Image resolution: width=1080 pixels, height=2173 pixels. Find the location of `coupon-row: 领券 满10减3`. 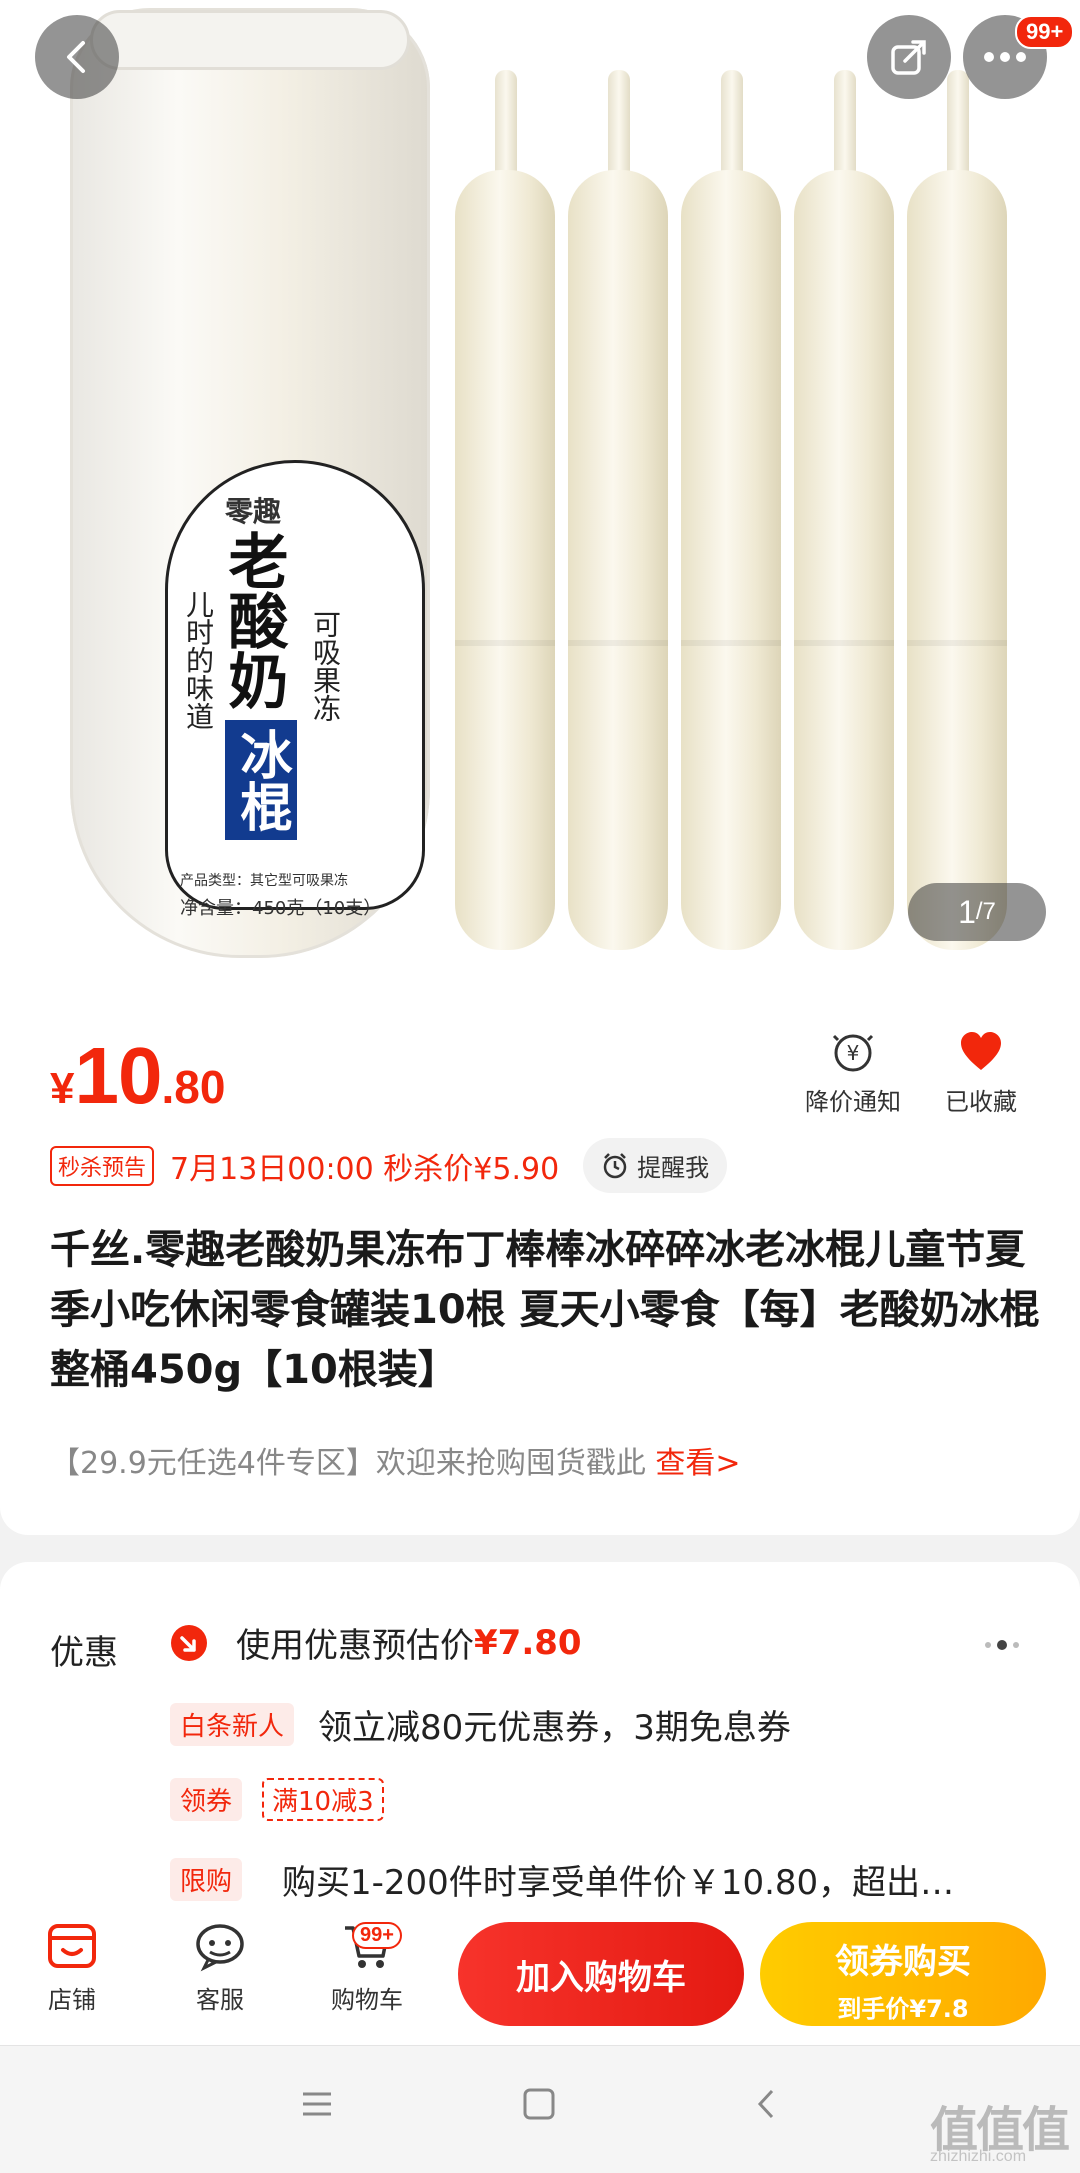

coupon-row: 领券 满10减3 is located at coordinates (277, 1799).